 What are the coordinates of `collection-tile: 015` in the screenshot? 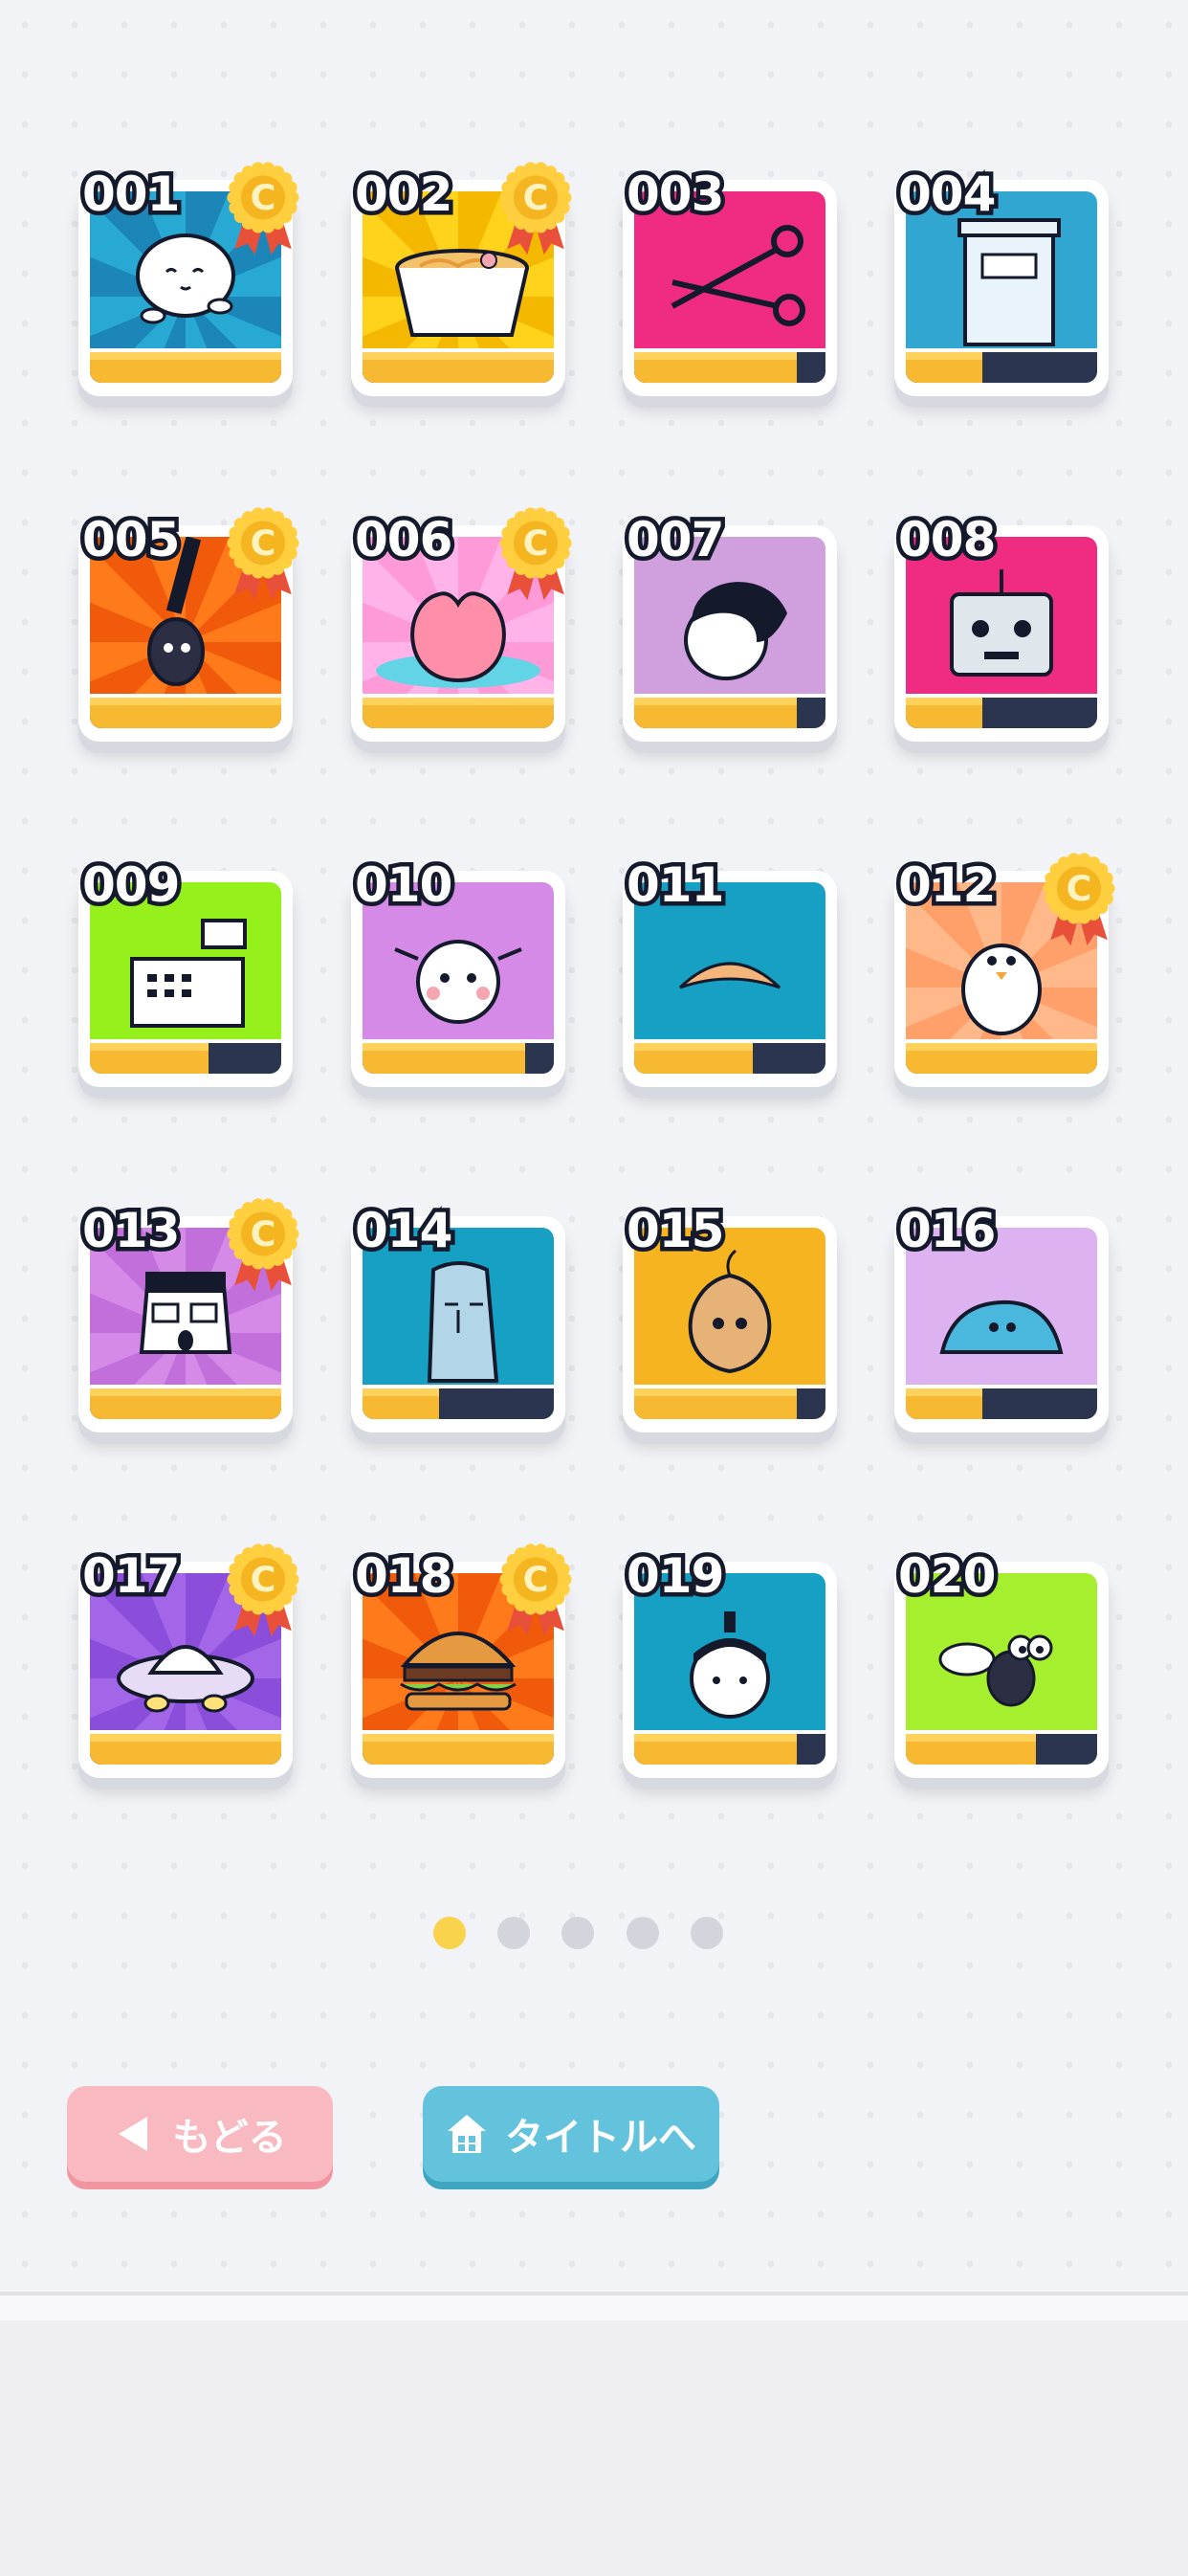 It's located at (729, 1317).